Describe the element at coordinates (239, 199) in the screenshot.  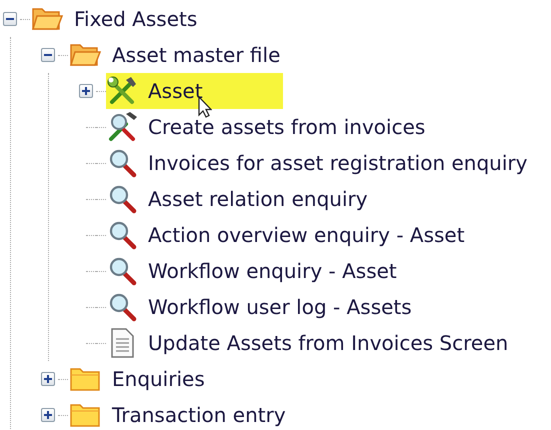
I see `tree-item: Asset relation enquiry` at that location.